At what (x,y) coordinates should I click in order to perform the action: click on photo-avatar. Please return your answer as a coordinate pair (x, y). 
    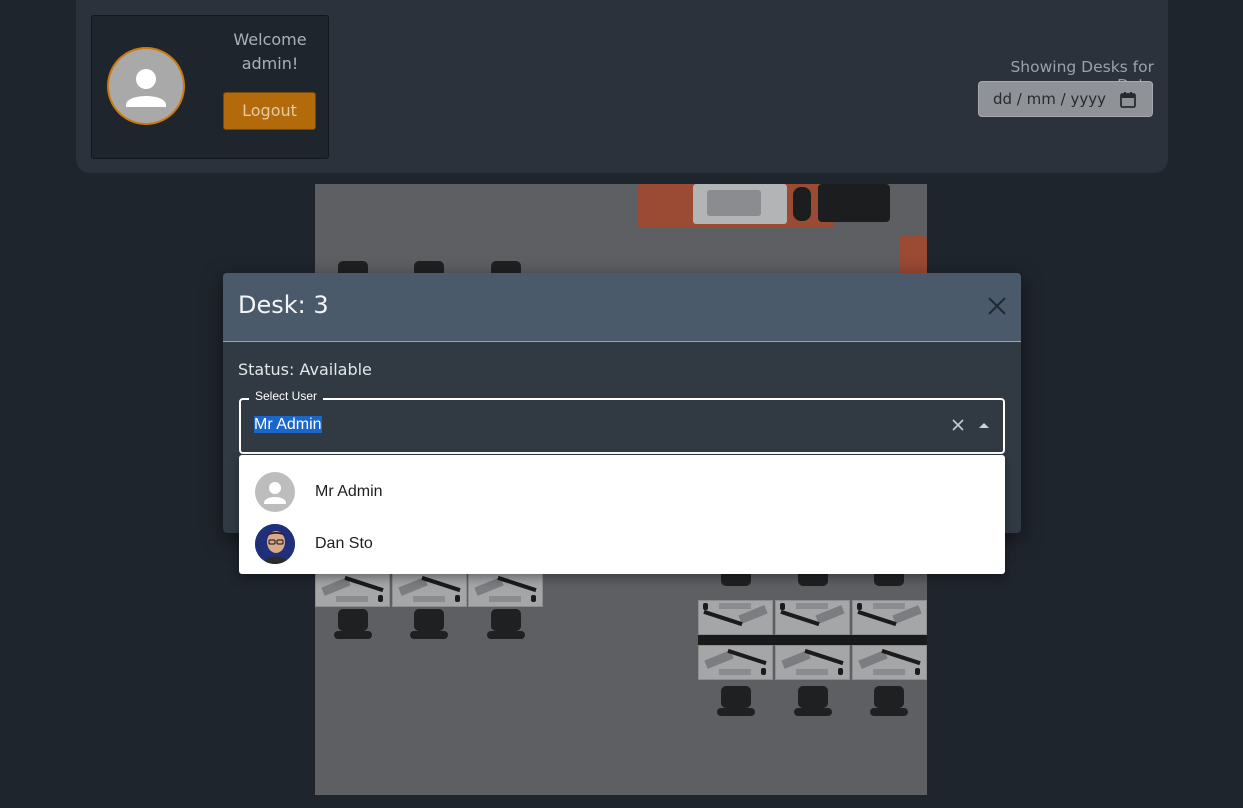
    Looking at the image, I should click on (275, 544).